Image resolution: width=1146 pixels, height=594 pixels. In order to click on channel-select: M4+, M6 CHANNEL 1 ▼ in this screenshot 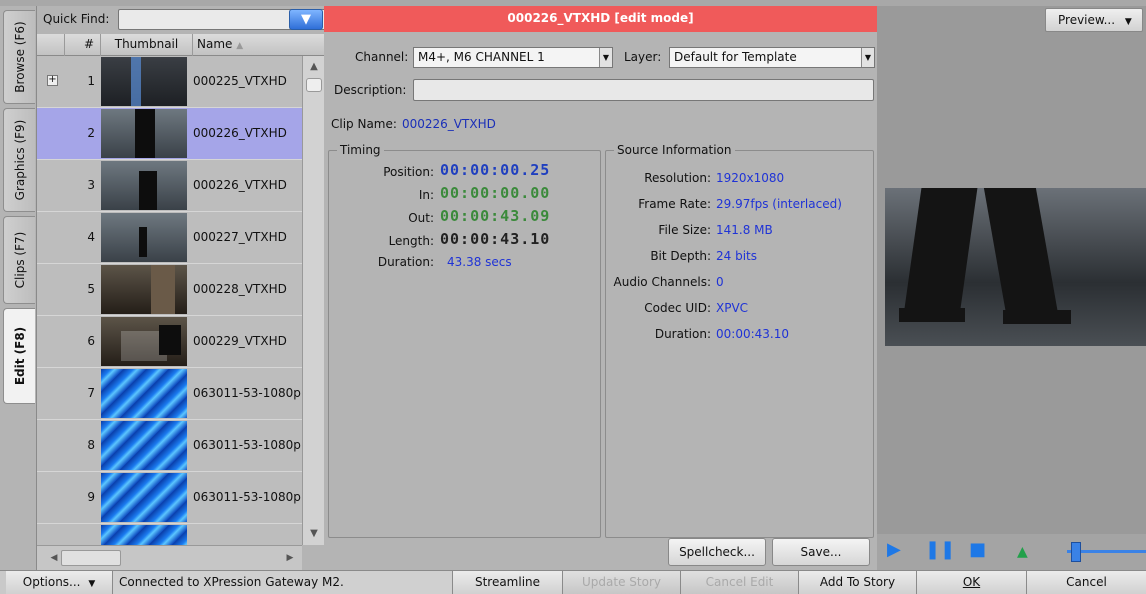, I will do `click(513, 57)`.